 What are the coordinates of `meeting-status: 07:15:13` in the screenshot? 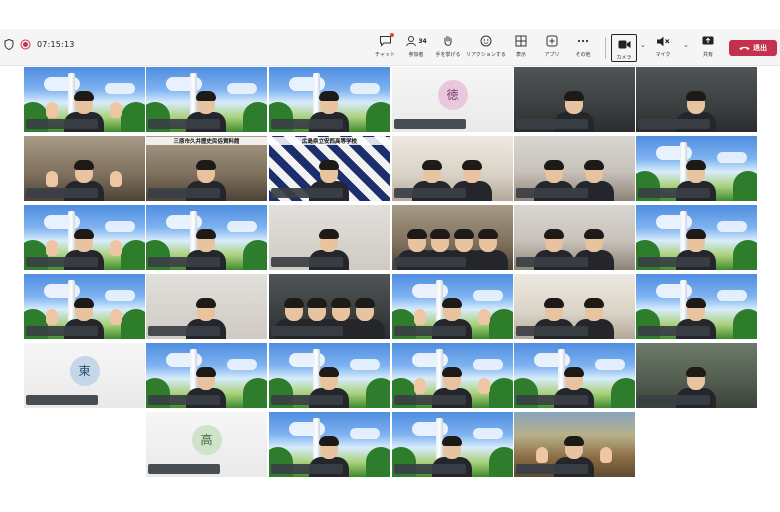 It's located at (39, 44).